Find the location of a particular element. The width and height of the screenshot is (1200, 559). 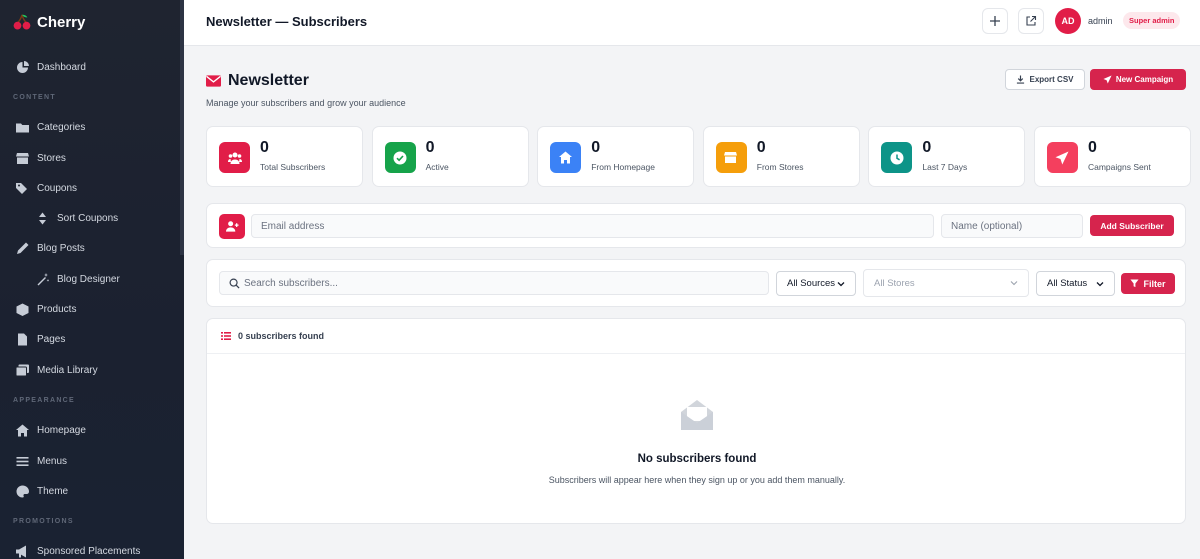

dashboard-icon is located at coordinates (23, 66).